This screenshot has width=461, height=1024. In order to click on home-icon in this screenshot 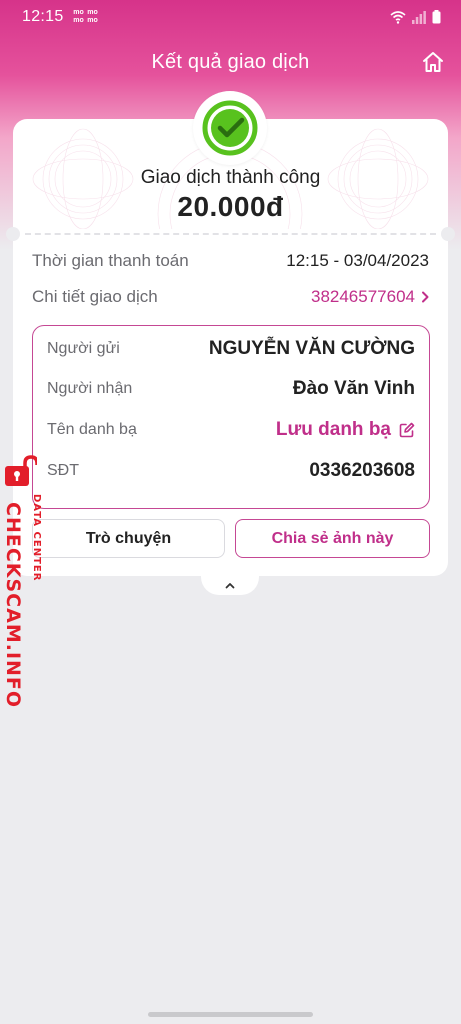, I will do `click(433, 62)`.